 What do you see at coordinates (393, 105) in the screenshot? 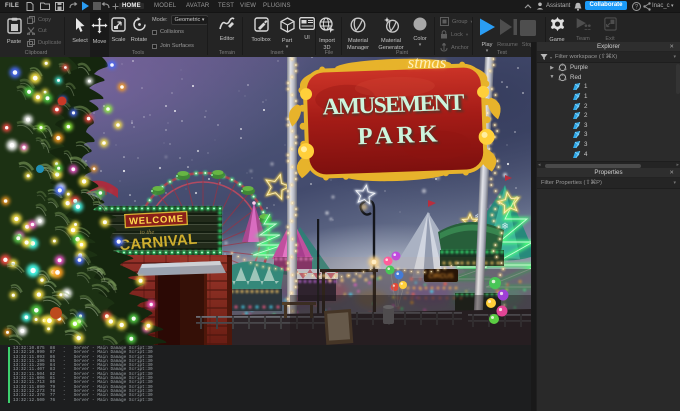
I see `svg-text: AMUSEMENT` at bounding box center [393, 105].